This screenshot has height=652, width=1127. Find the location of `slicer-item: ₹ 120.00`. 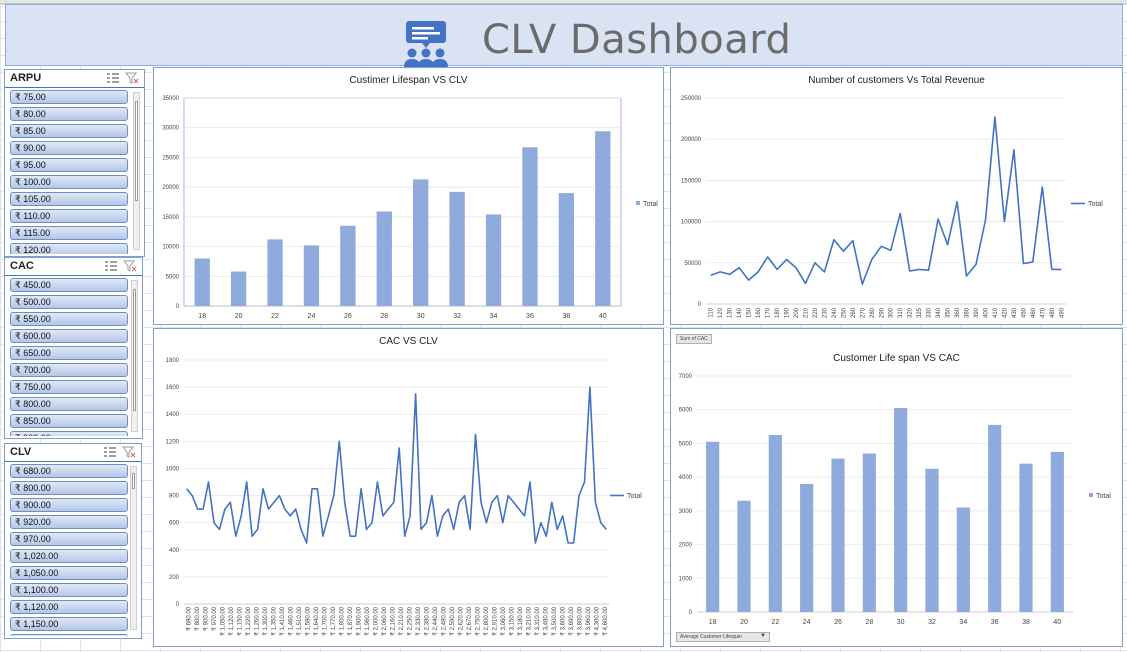

slicer-item: ₹ 120.00 is located at coordinates (69, 248).